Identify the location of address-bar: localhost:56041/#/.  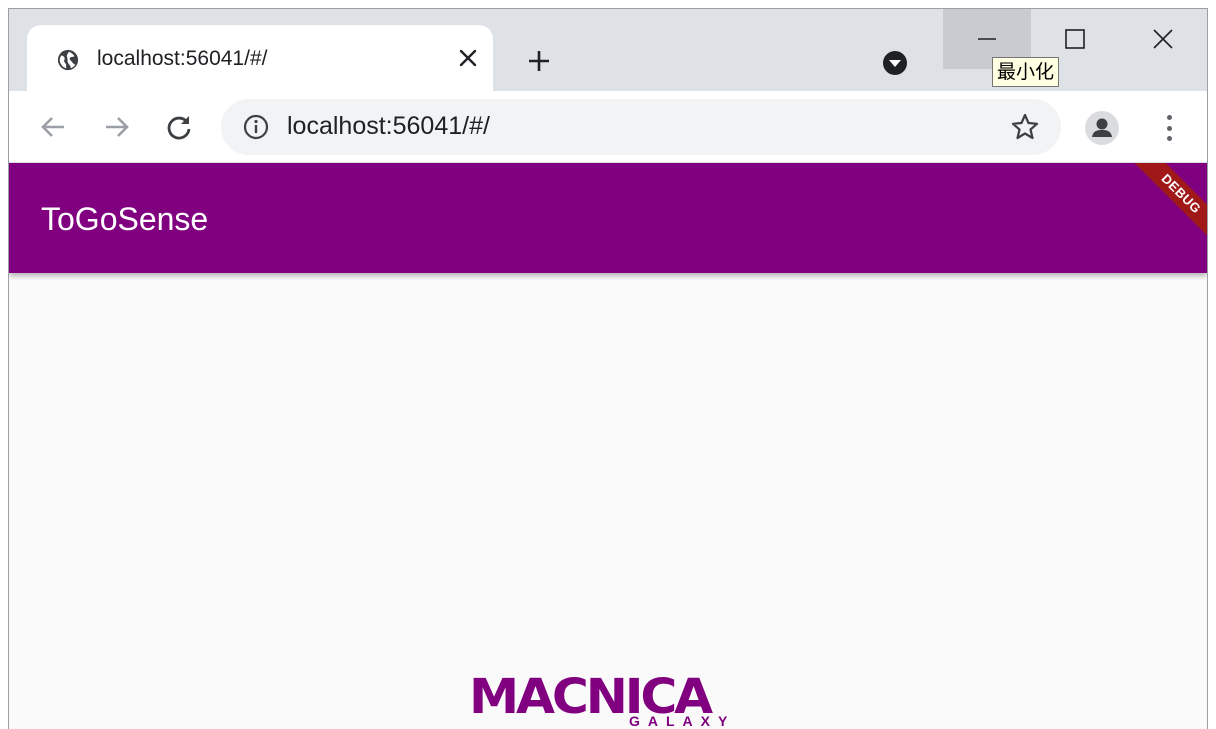
(641, 127).